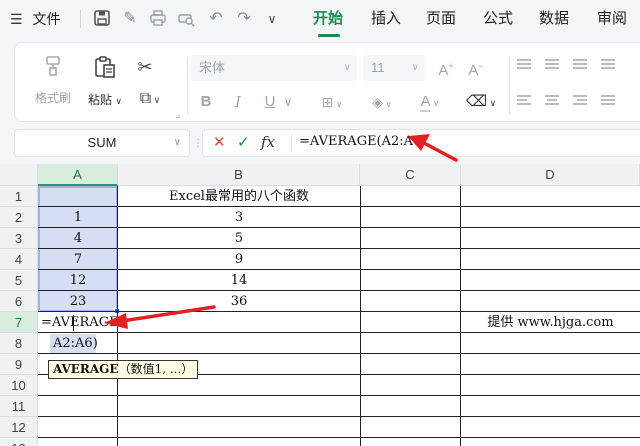 The image size is (640, 446). I want to click on align-middle-icon, so click(552, 64).